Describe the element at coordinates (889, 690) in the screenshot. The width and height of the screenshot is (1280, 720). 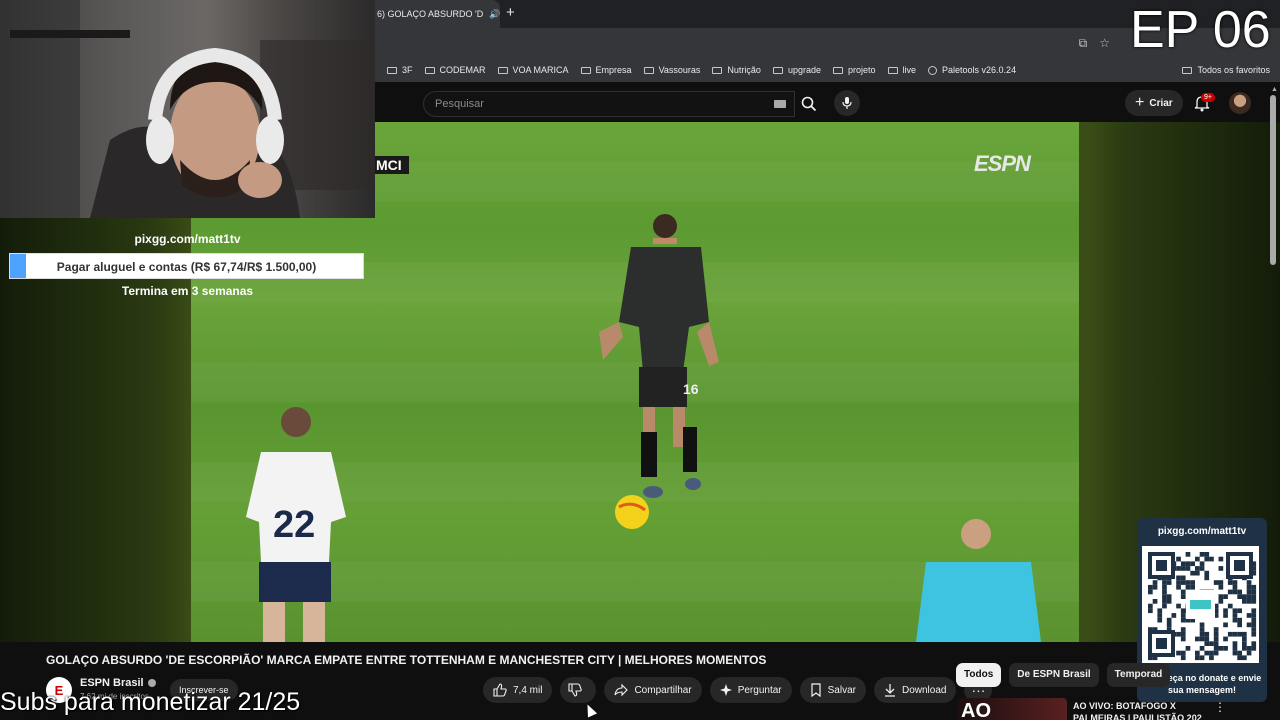
I see `download-icon` at that location.